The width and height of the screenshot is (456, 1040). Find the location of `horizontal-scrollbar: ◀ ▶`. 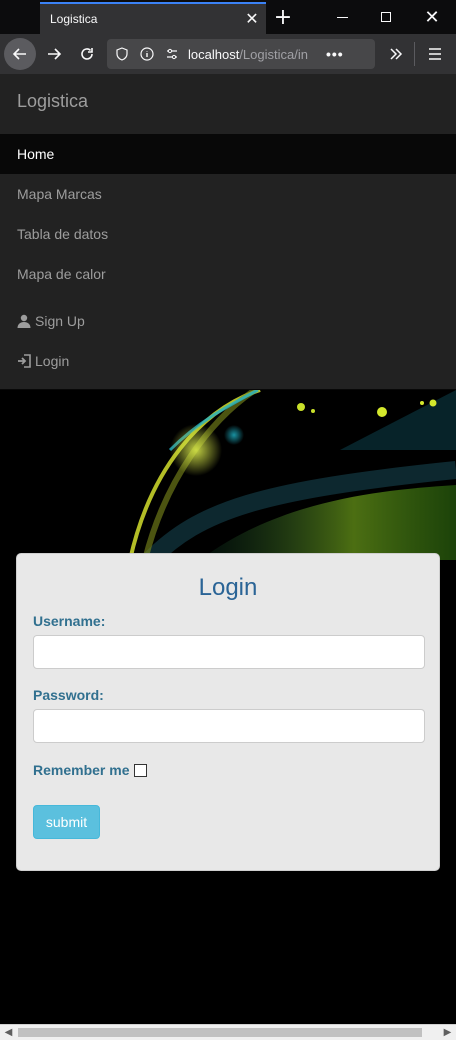

horizontal-scrollbar: ◀ ▶ is located at coordinates (228, 1032).